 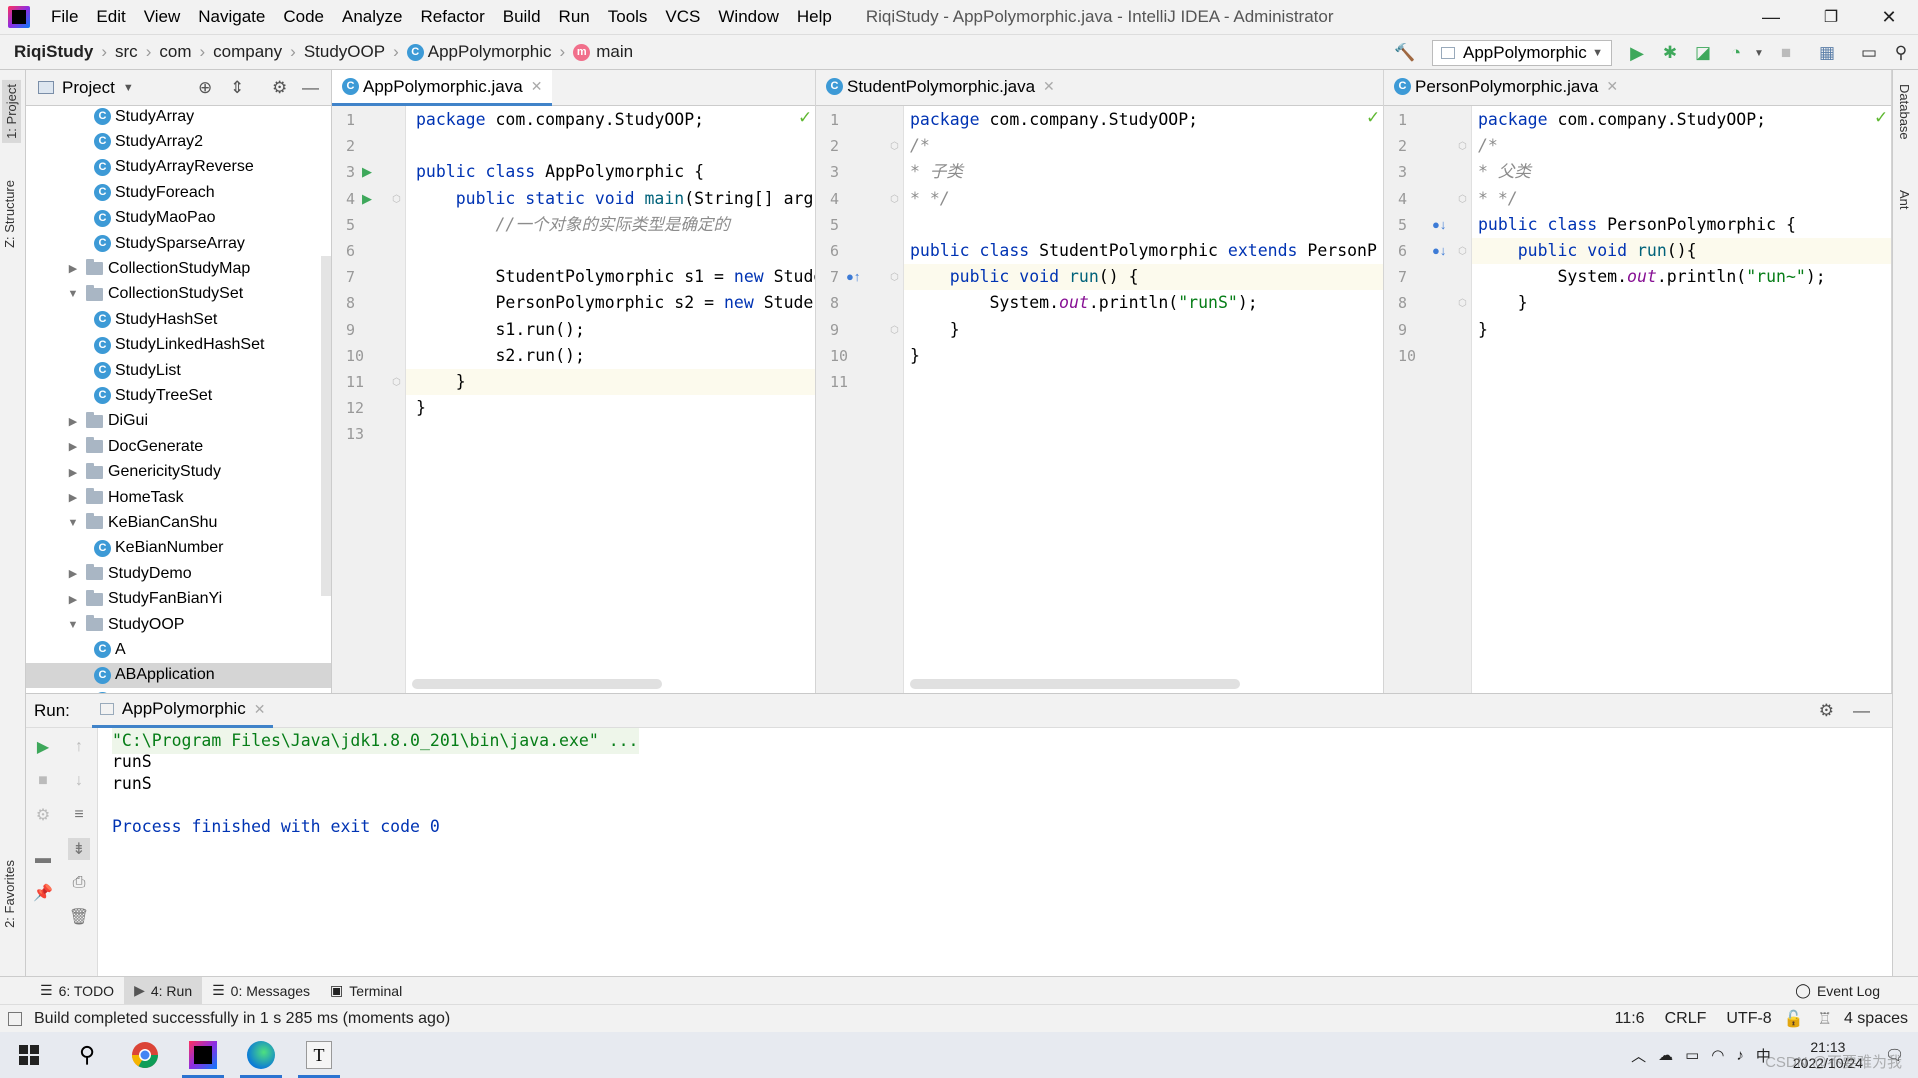 I want to click on indent-setting: 4 spaces, so click(x=1876, y=1019).